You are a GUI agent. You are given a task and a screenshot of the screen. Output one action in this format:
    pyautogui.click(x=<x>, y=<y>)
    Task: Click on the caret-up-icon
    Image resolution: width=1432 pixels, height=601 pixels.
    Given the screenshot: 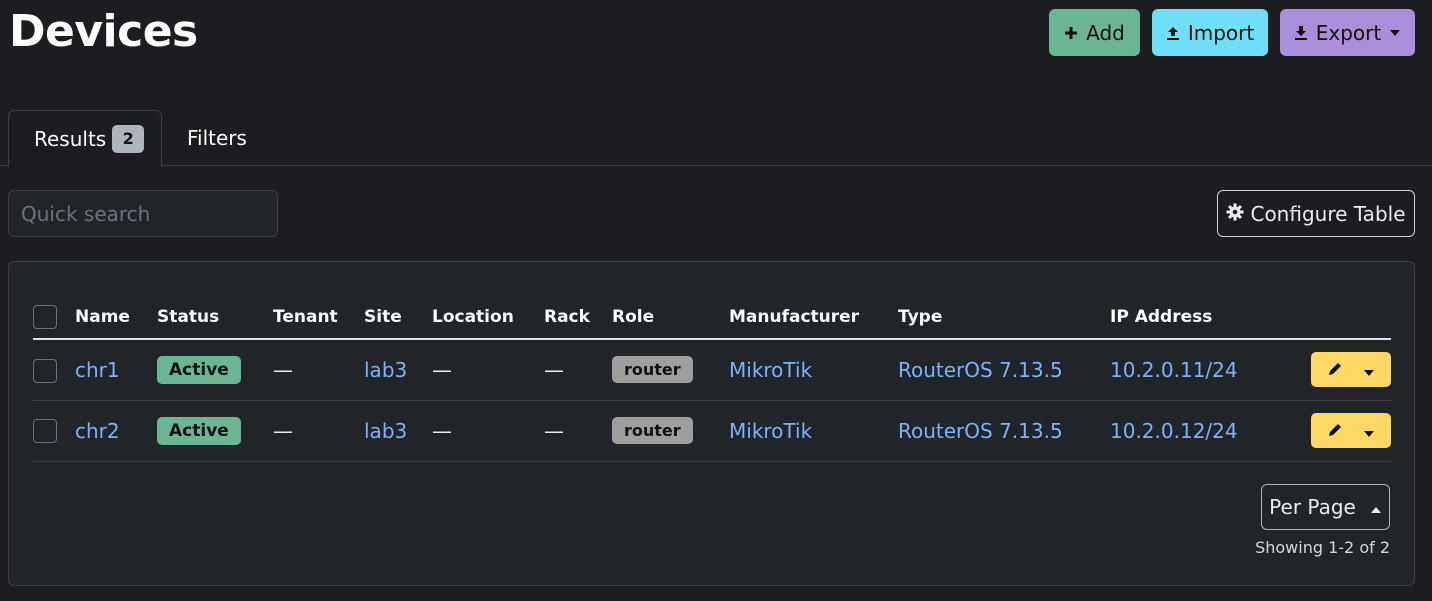 What is the action you would take?
    pyautogui.click(x=1376, y=507)
    